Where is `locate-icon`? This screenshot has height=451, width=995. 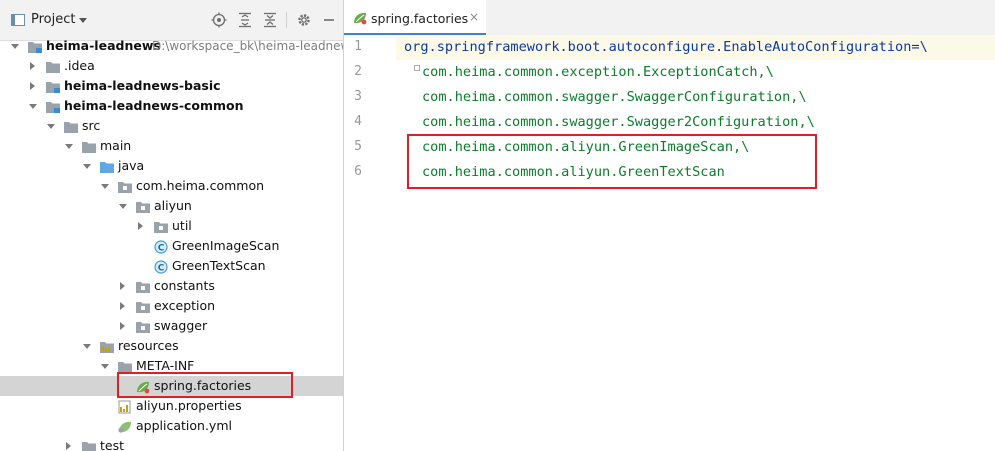 locate-icon is located at coordinates (219, 20).